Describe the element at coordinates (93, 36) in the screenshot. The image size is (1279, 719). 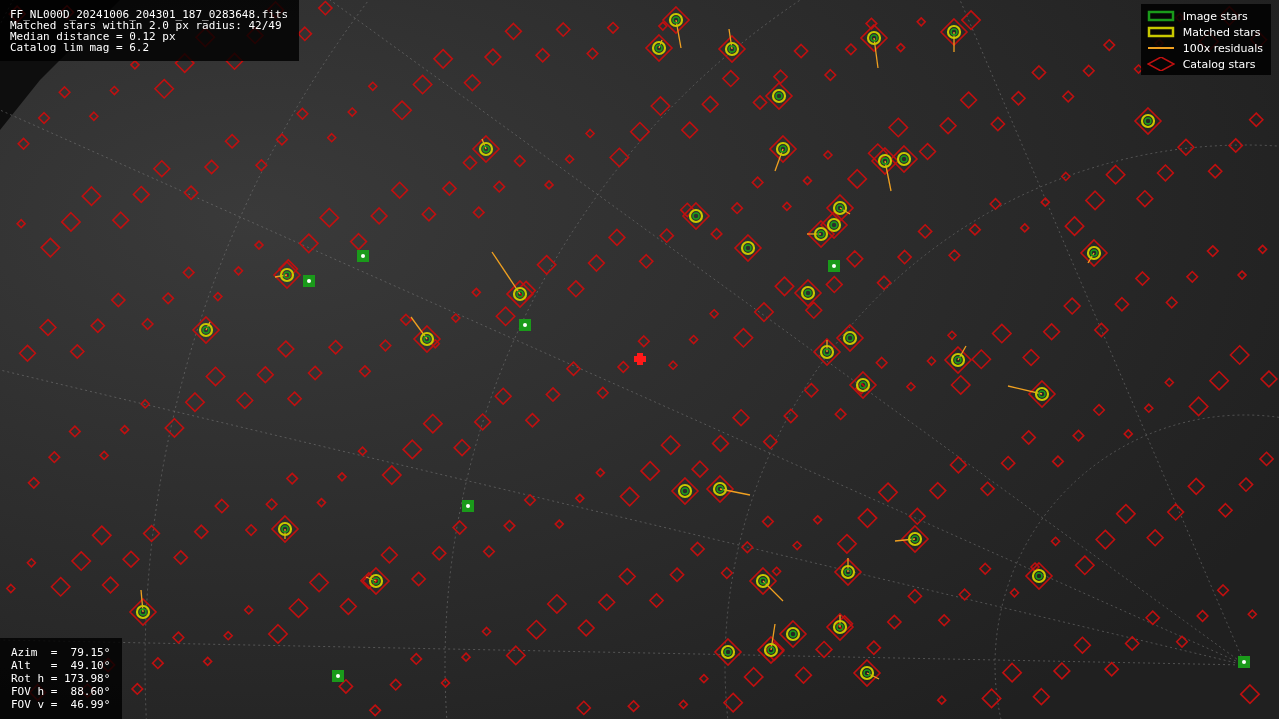
I see `info-line: Median distance = 0.12 px` at that location.